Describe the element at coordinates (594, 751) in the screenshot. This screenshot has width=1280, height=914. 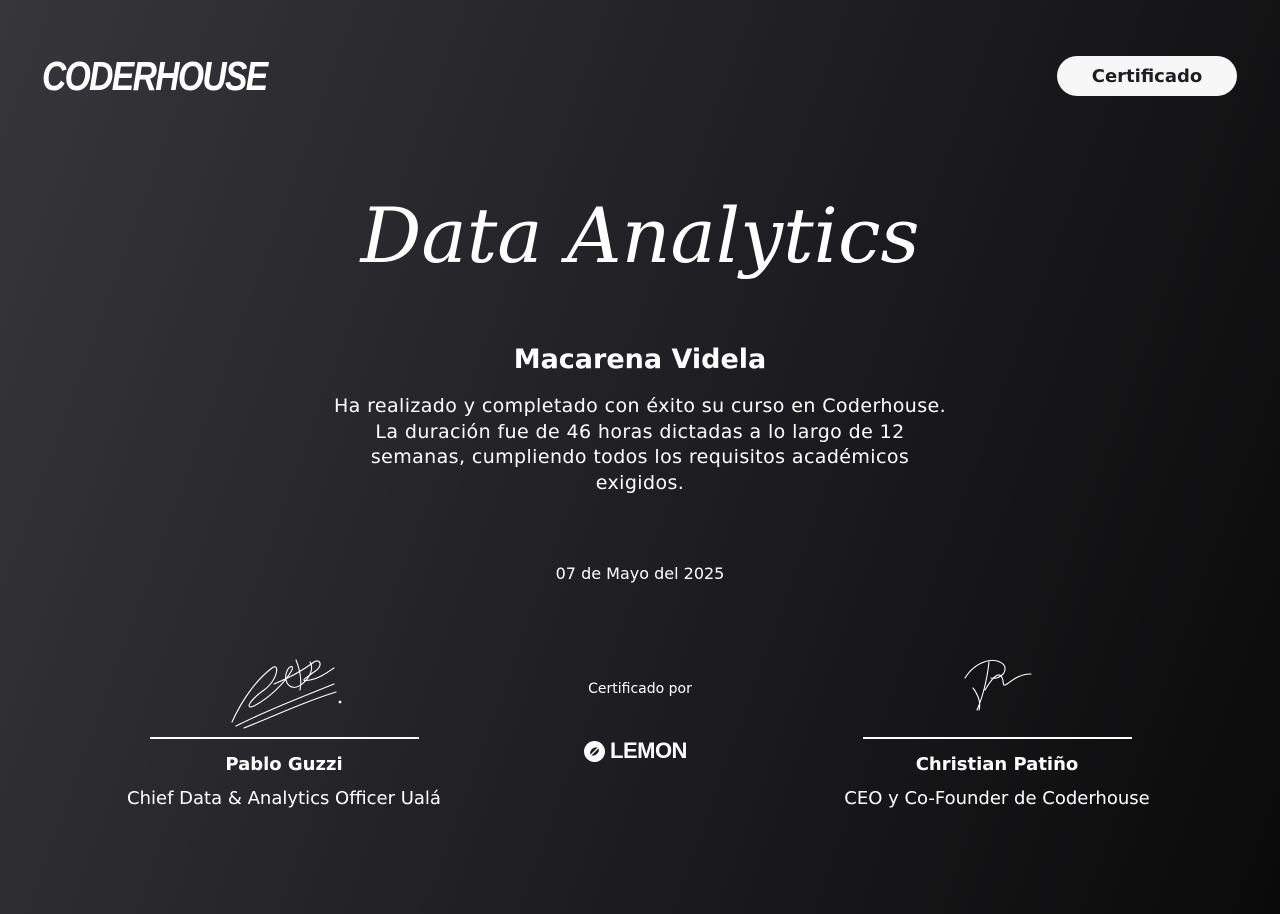
I see `lemon-logo-icon` at that location.